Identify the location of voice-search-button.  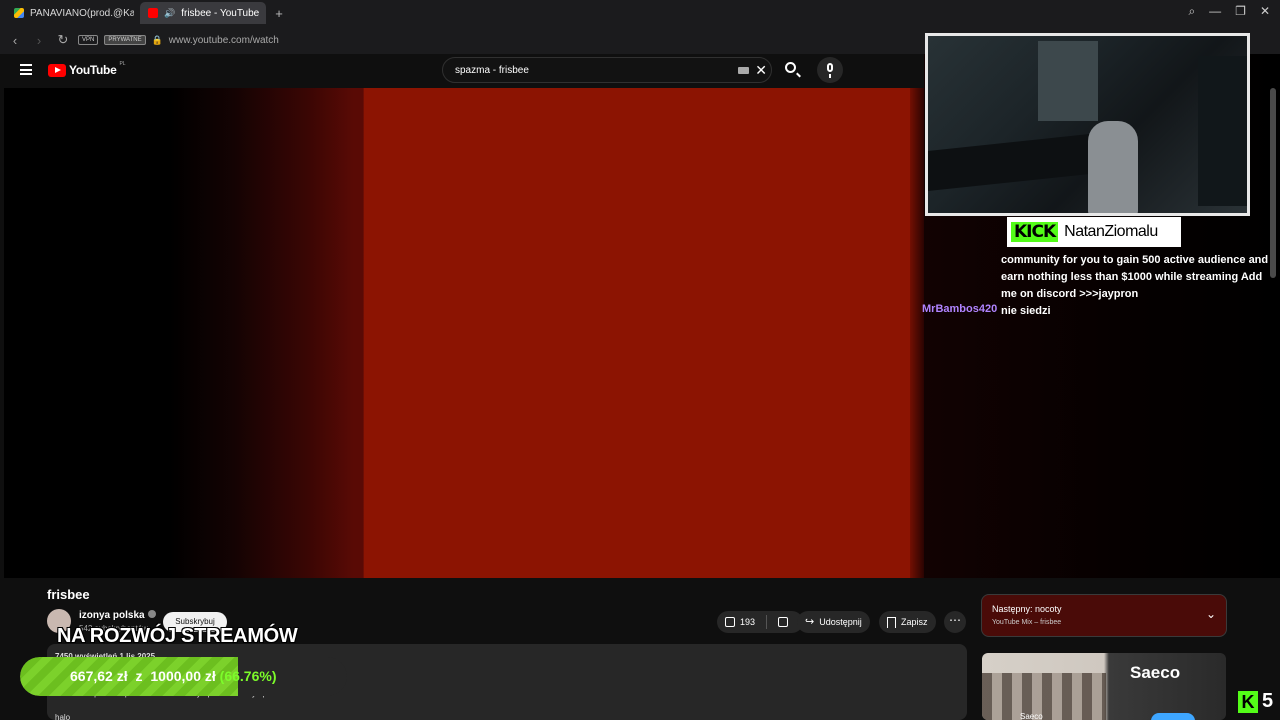
(830, 70).